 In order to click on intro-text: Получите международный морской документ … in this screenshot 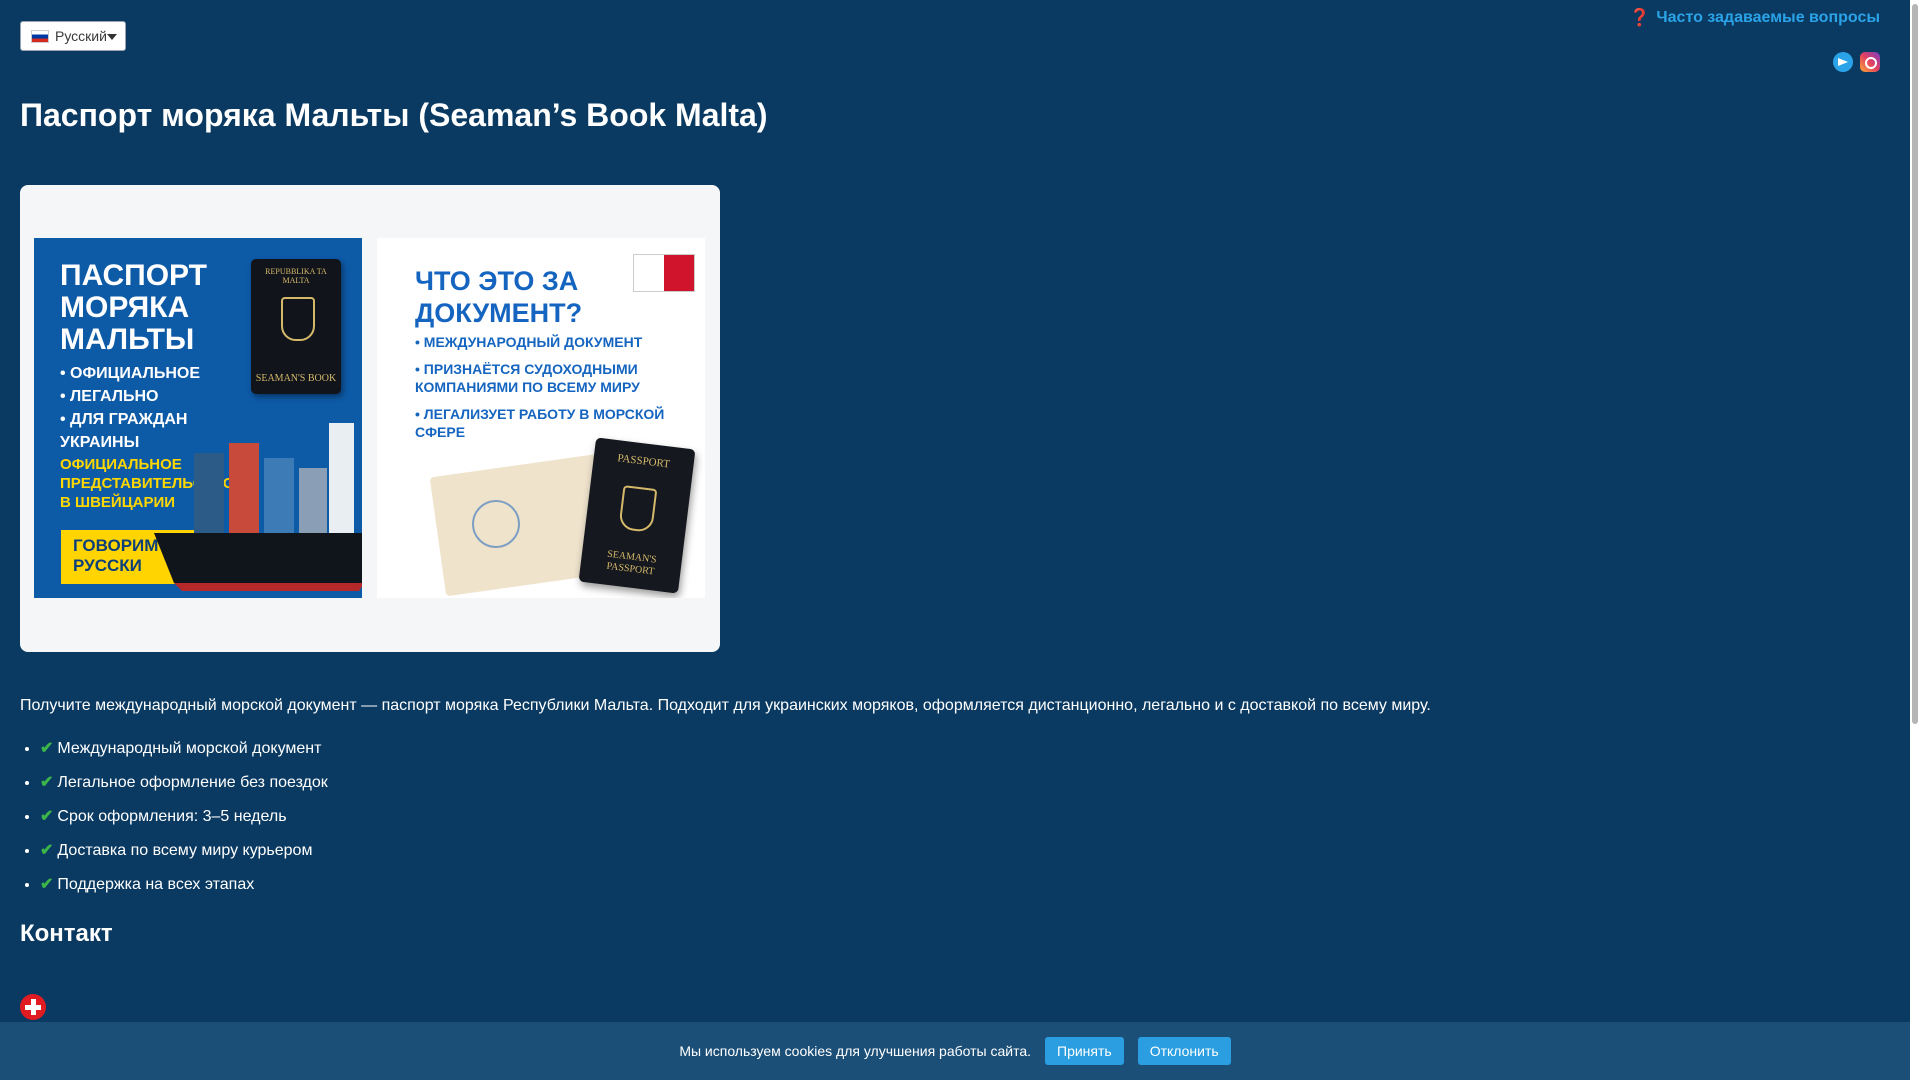, I will do `click(725, 705)`.